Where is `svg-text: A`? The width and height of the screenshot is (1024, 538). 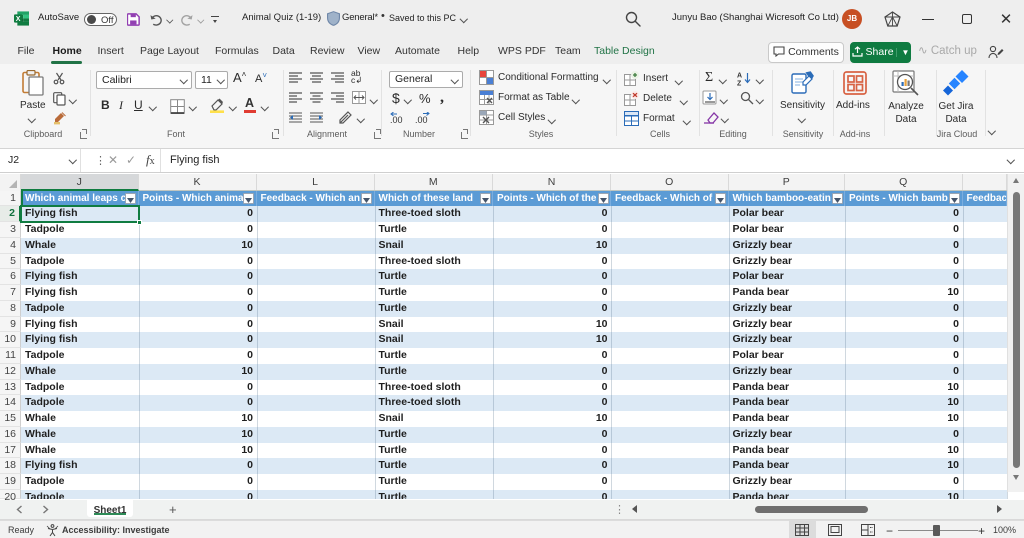
svg-text: A is located at coordinates (739, 76).